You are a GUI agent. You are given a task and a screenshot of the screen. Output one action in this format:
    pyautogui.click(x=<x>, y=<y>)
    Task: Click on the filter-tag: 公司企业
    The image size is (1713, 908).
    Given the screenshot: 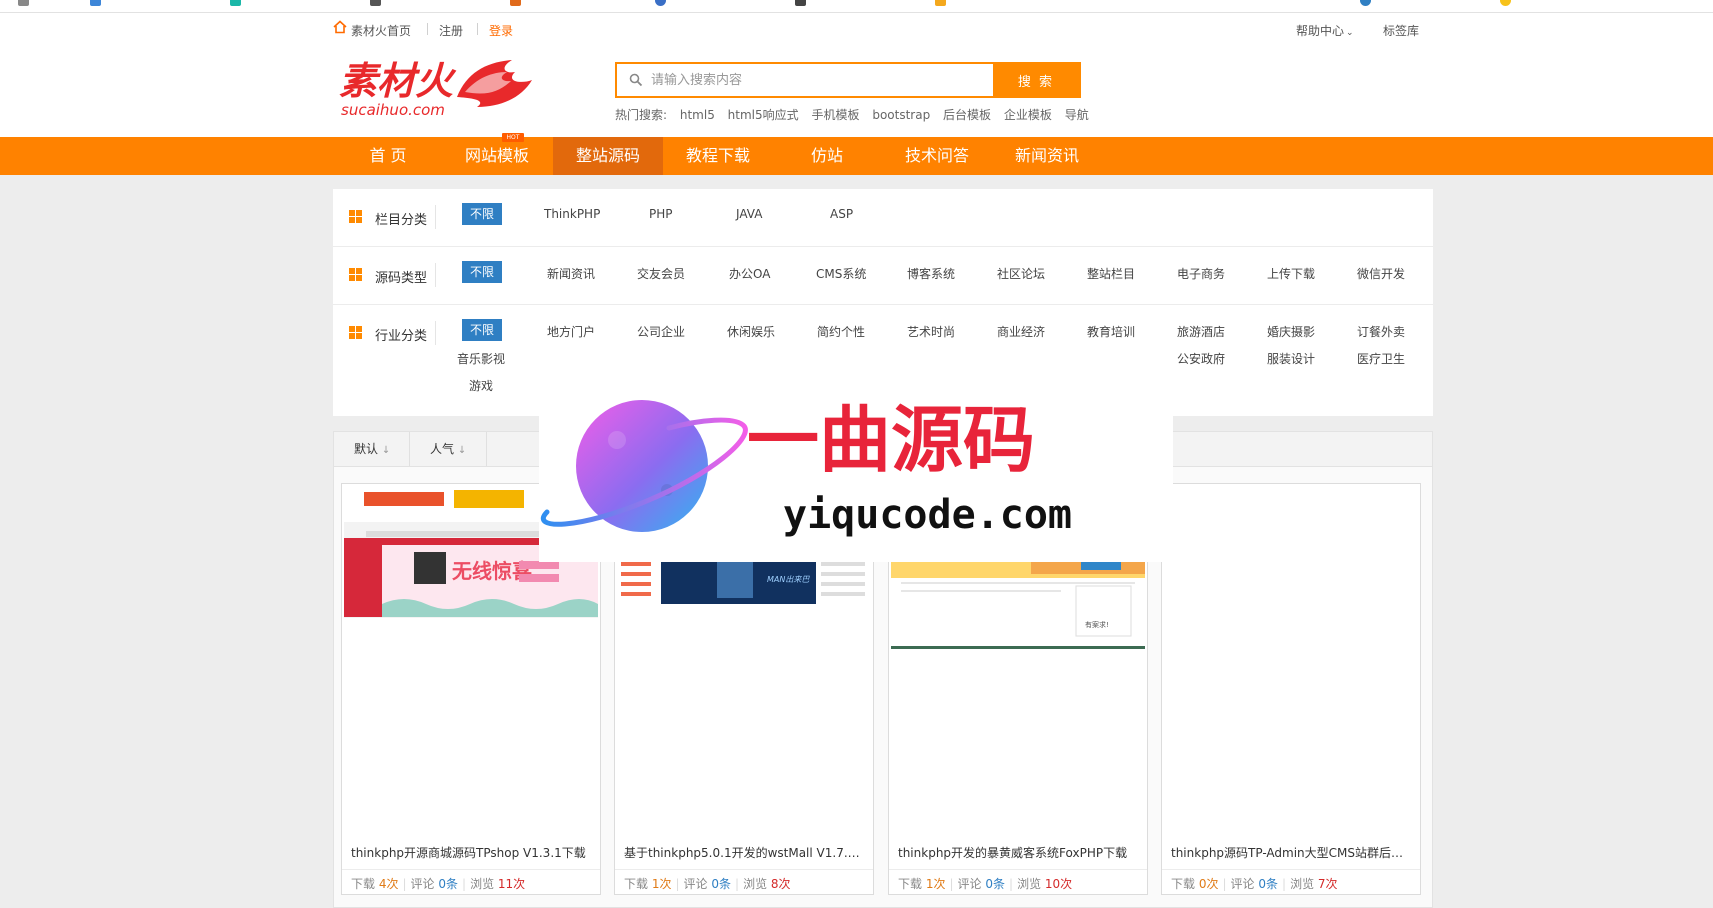 What is the action you would take?
    pyautogui.click(x=661, y=331)
    